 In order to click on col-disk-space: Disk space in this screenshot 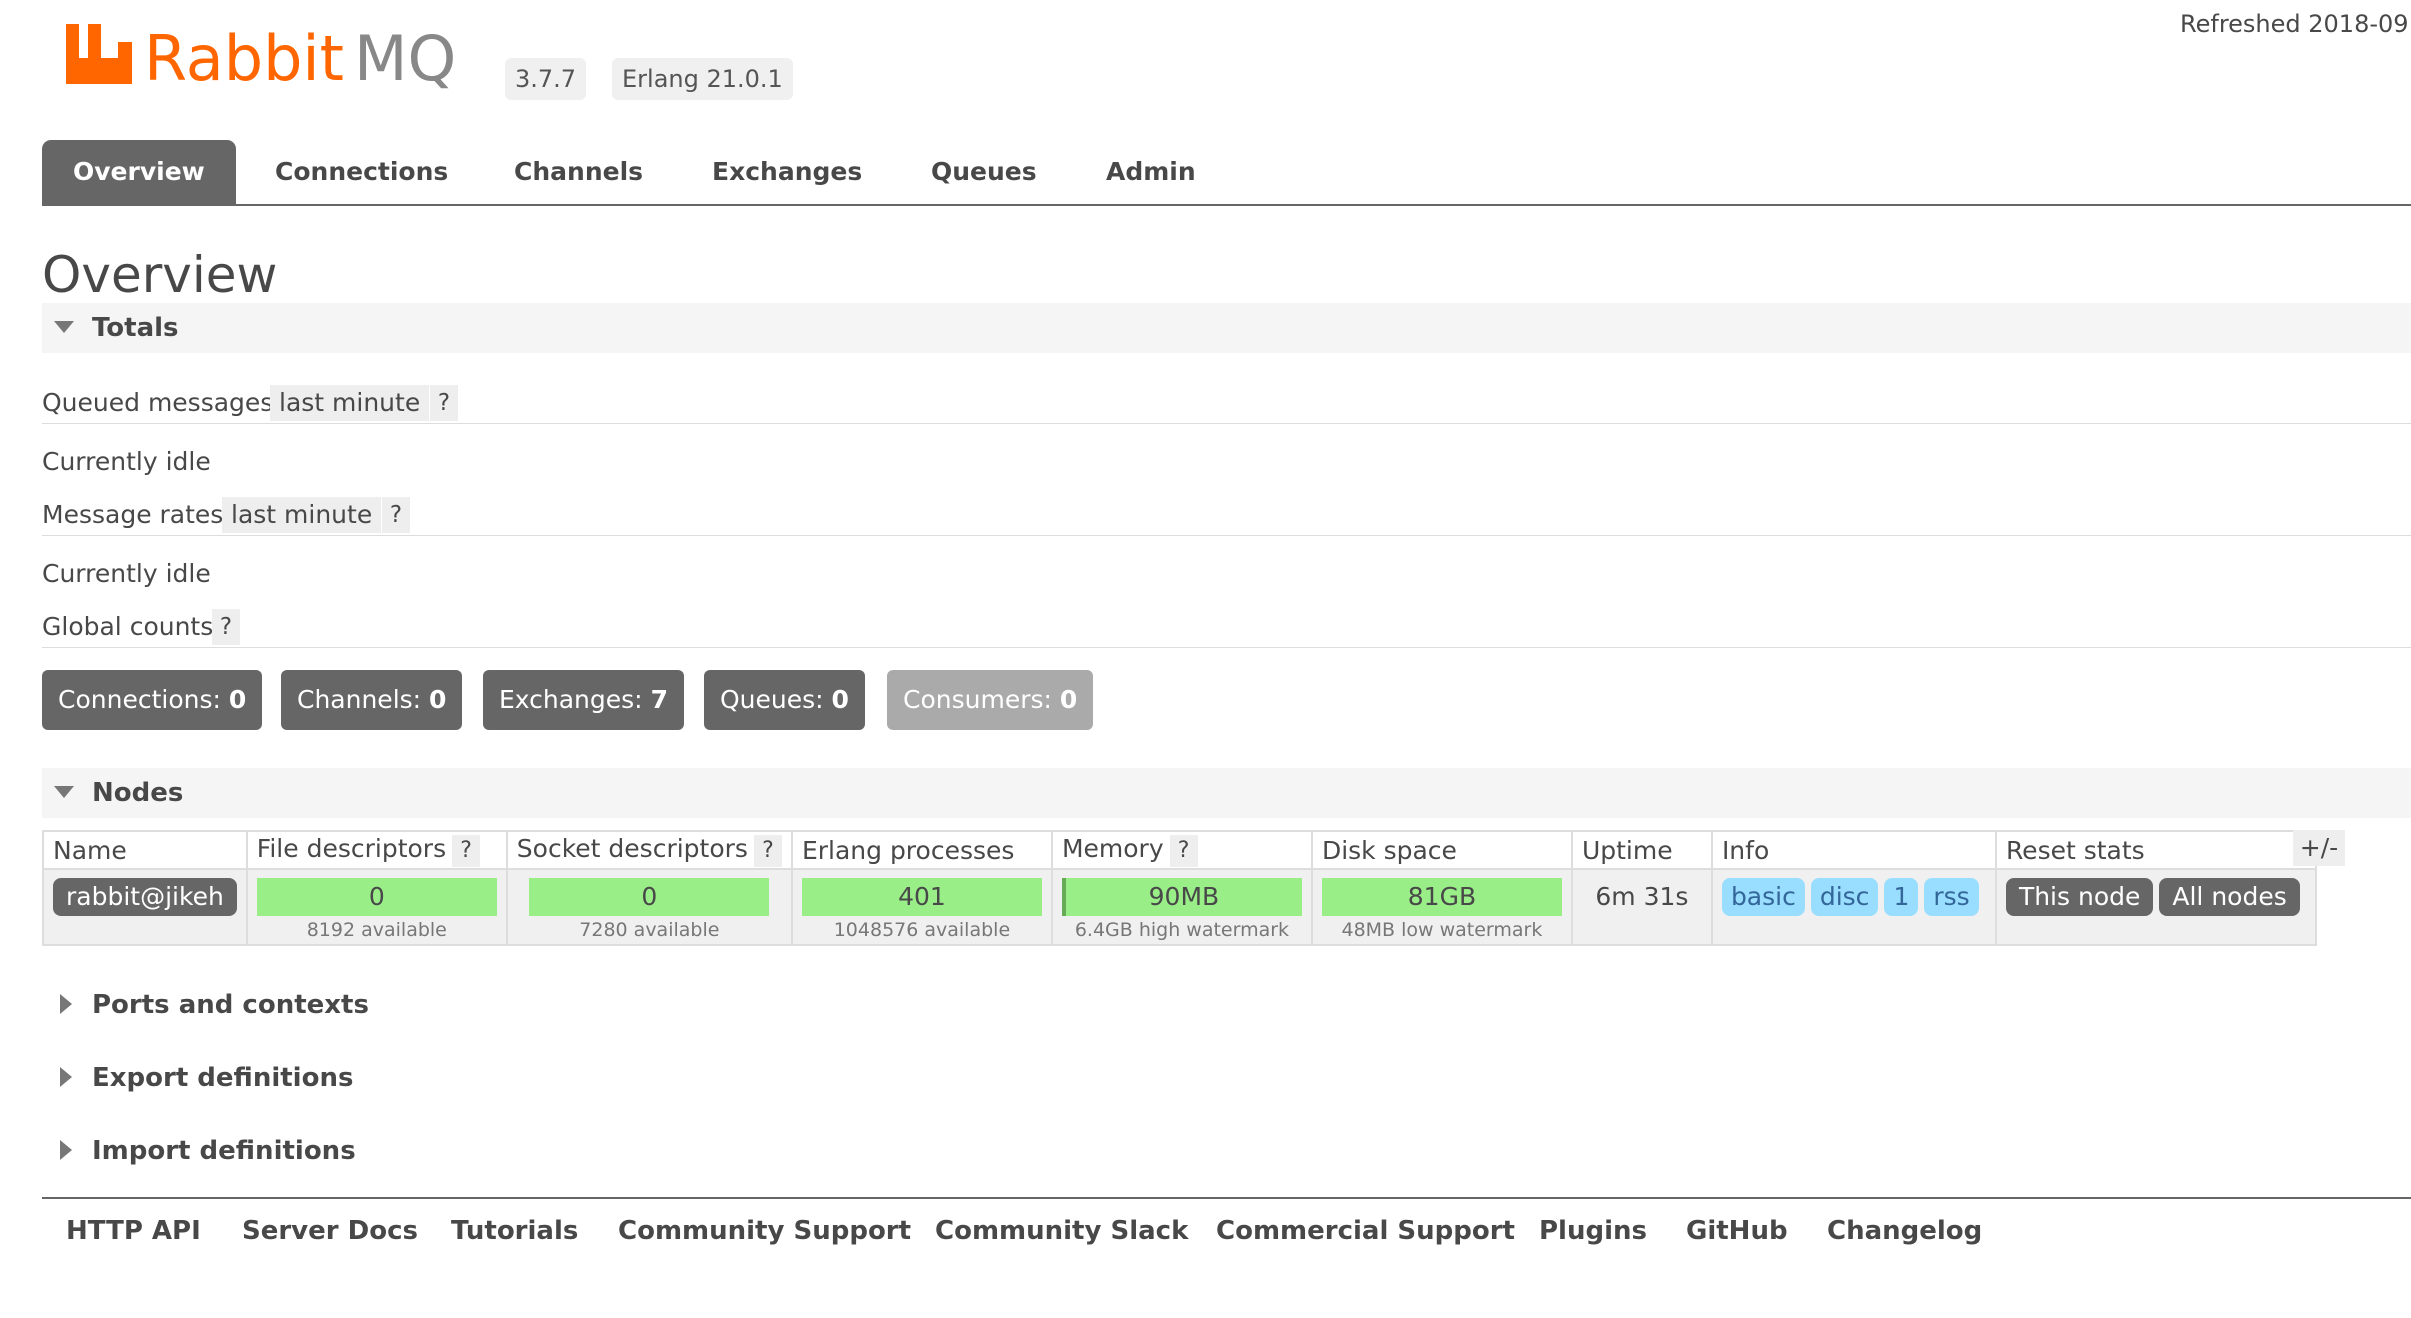, I will do `click(1441, 850)`.